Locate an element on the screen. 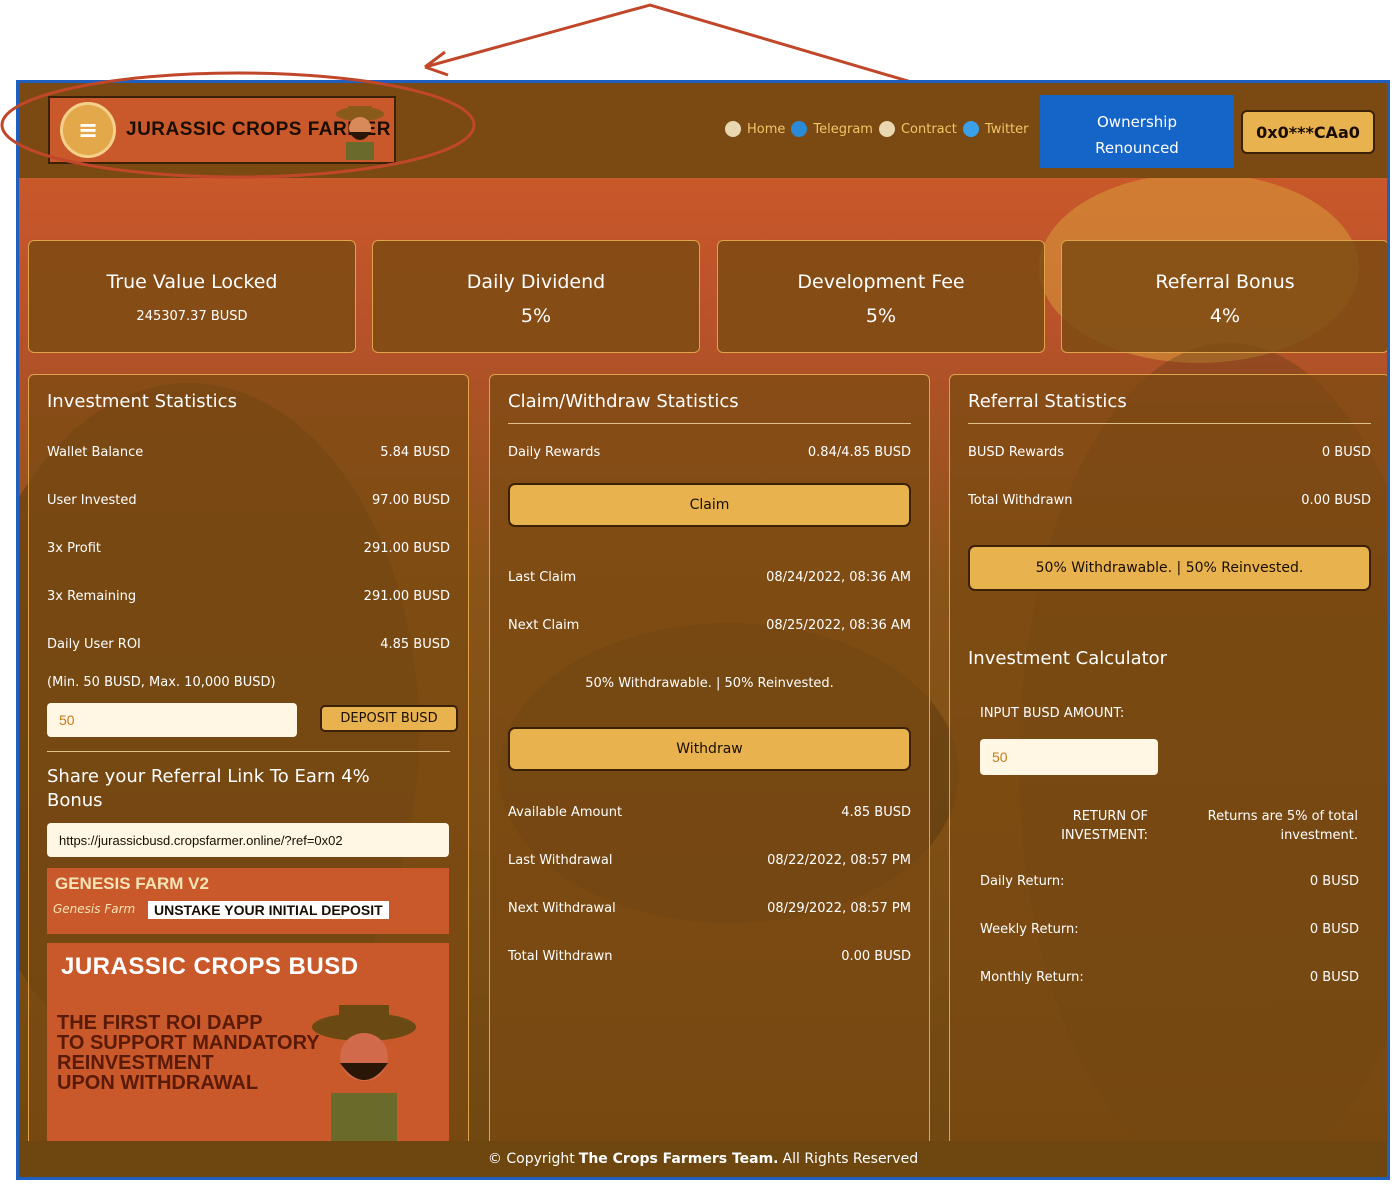  annotation-overlay-top is located at coordinates (238, 125).